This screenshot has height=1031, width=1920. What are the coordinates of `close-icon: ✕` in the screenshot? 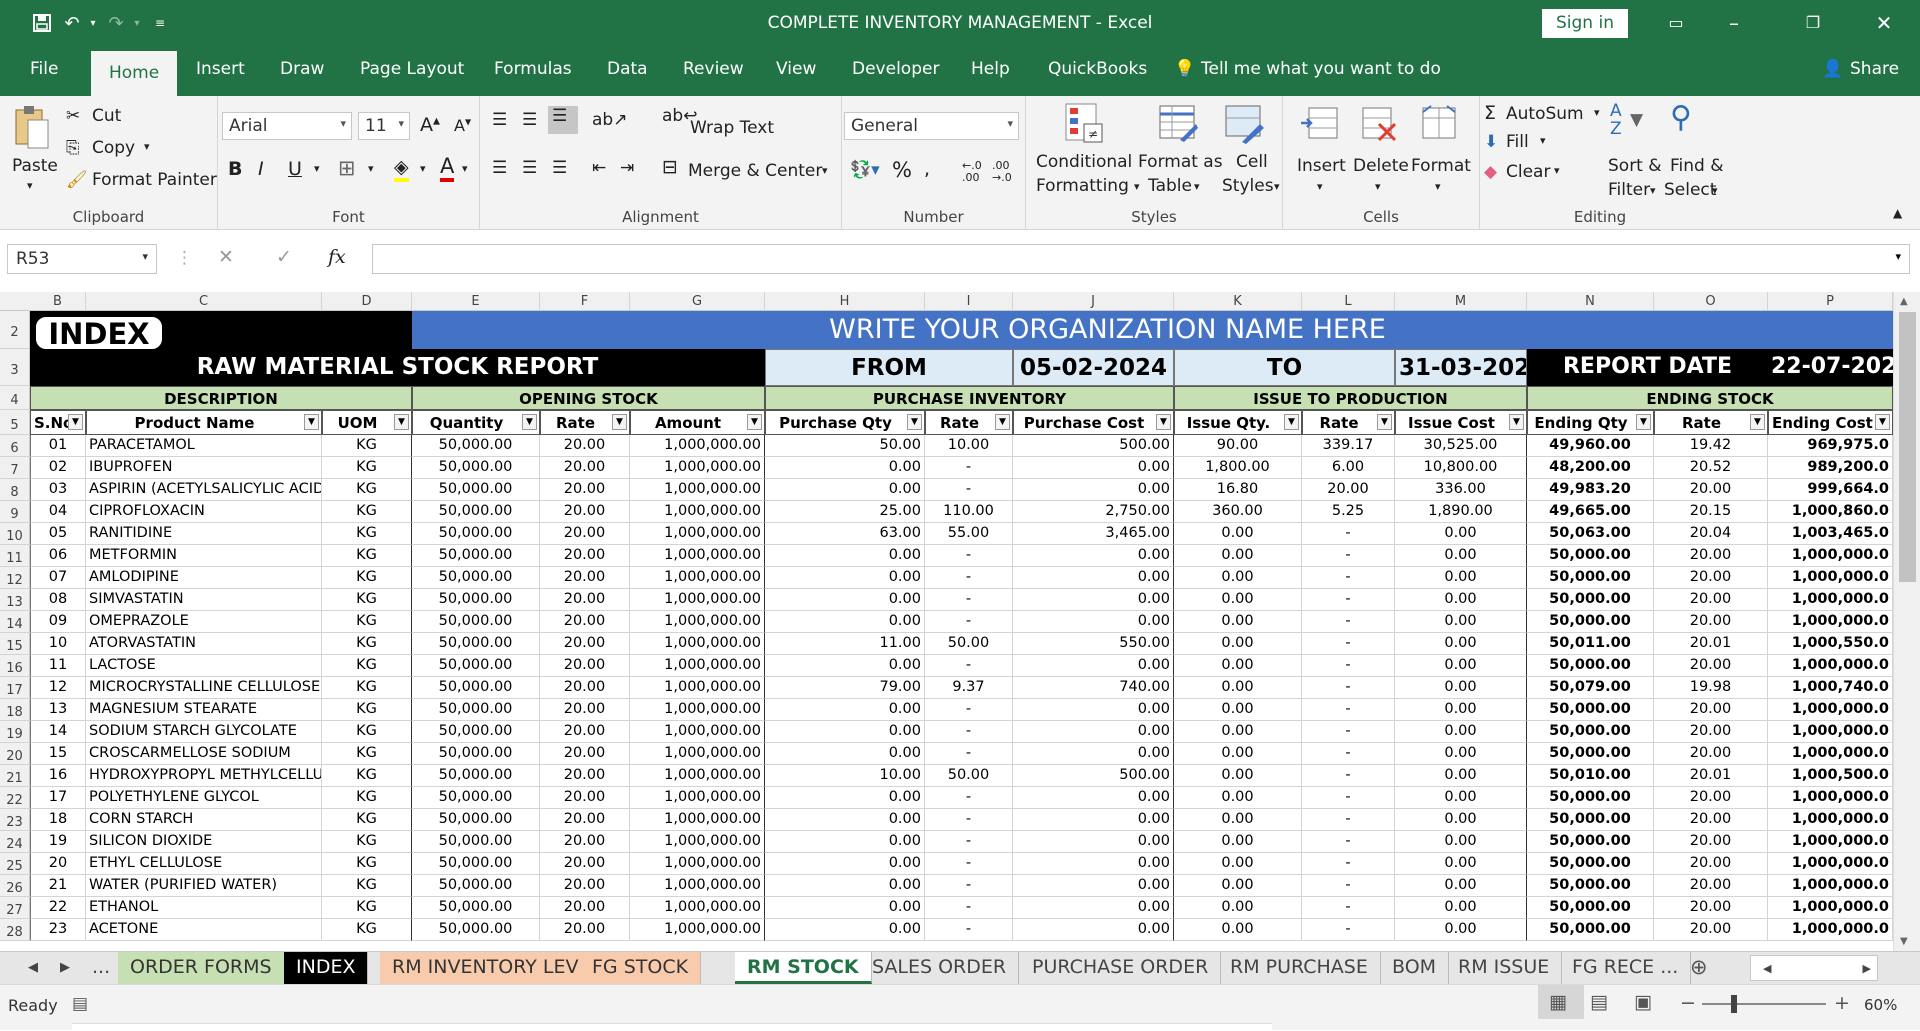 It's located at (1884, 23).